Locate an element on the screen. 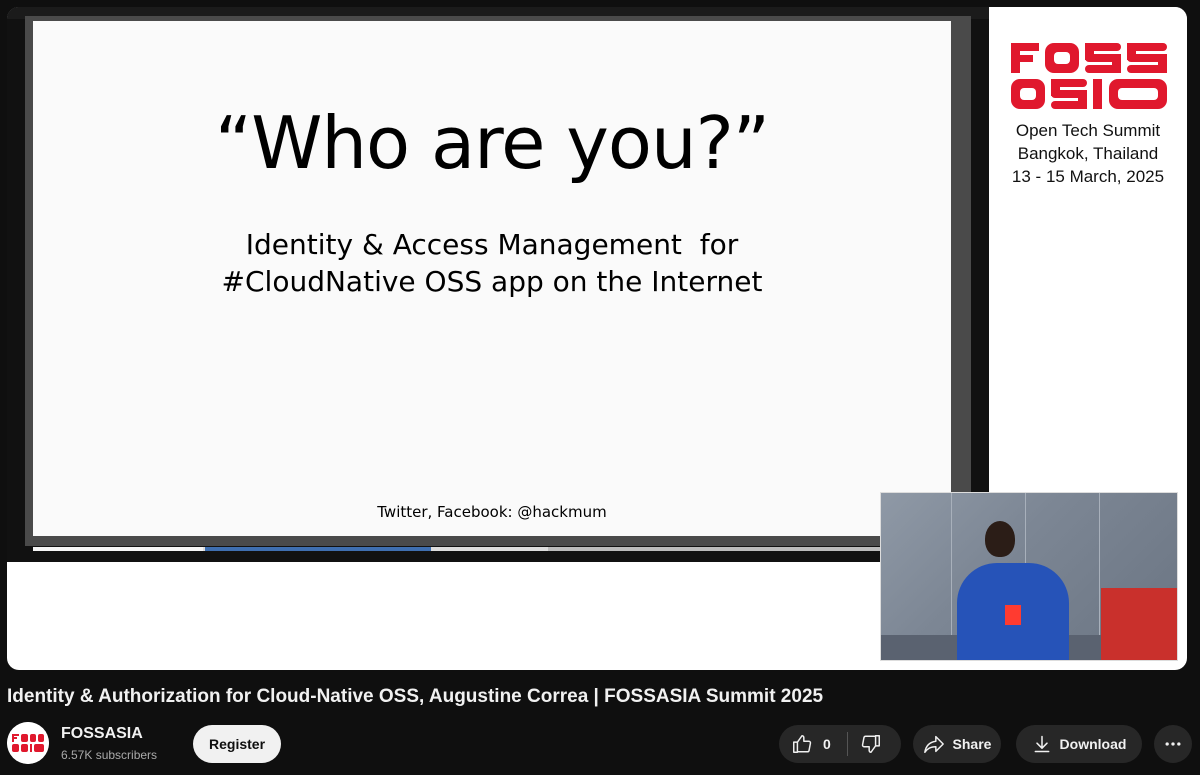 The height and width of the screenshot is (775, 1200). more-actions-button is located at coordinates (1173, 744).